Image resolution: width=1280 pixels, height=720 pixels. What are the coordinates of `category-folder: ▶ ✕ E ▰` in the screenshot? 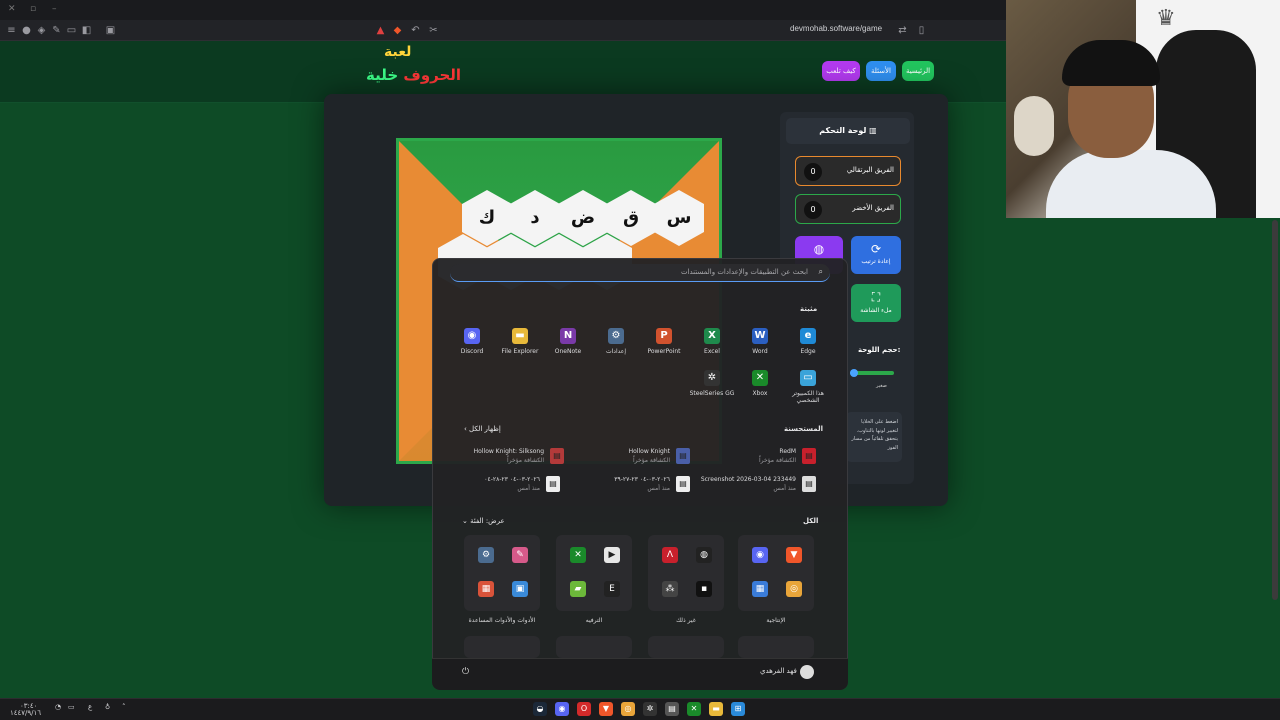 It's located at (594, 573).